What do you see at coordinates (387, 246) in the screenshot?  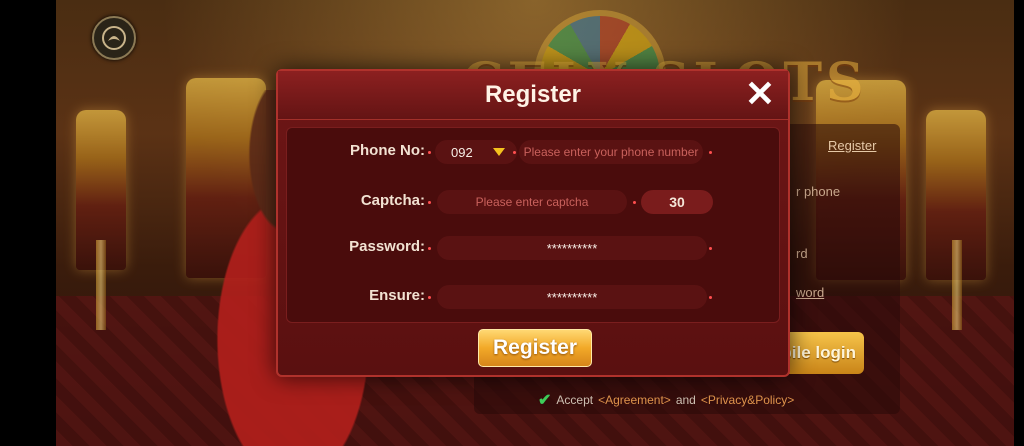 I see `password-label: Password:` at bounding box center [387, 246].